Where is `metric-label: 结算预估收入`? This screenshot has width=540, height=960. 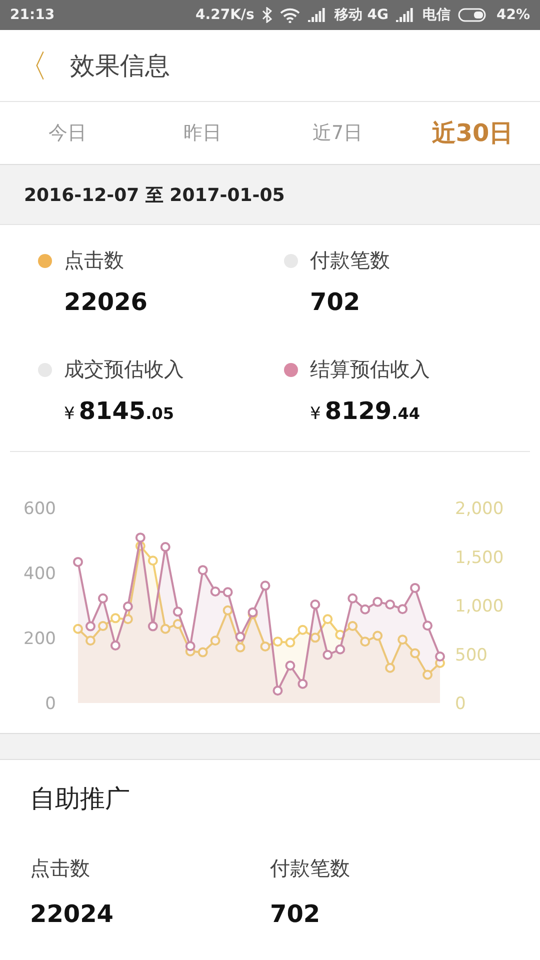
metric-label: 结算预估收入 is located at coordinates (370, 369).